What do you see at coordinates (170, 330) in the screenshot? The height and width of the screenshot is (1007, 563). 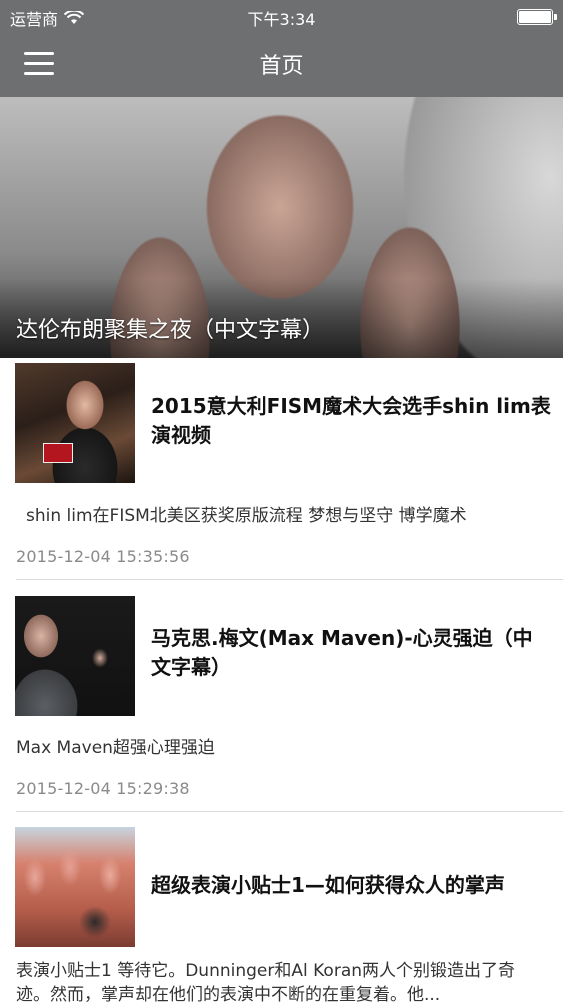 I see `hero-title: 达伦布朗聚集之夜（中文字幕）` at bounding box center [170, 330].